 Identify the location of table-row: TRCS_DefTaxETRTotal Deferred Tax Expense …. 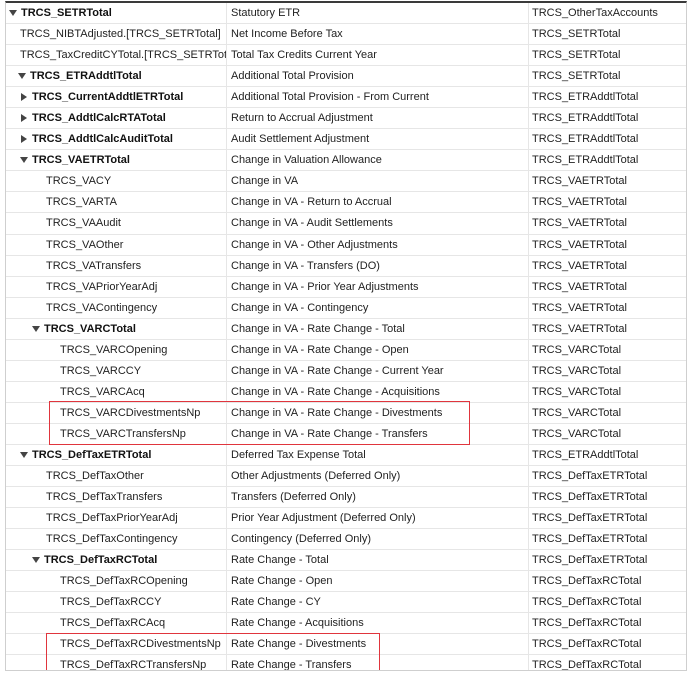
(346, 455).